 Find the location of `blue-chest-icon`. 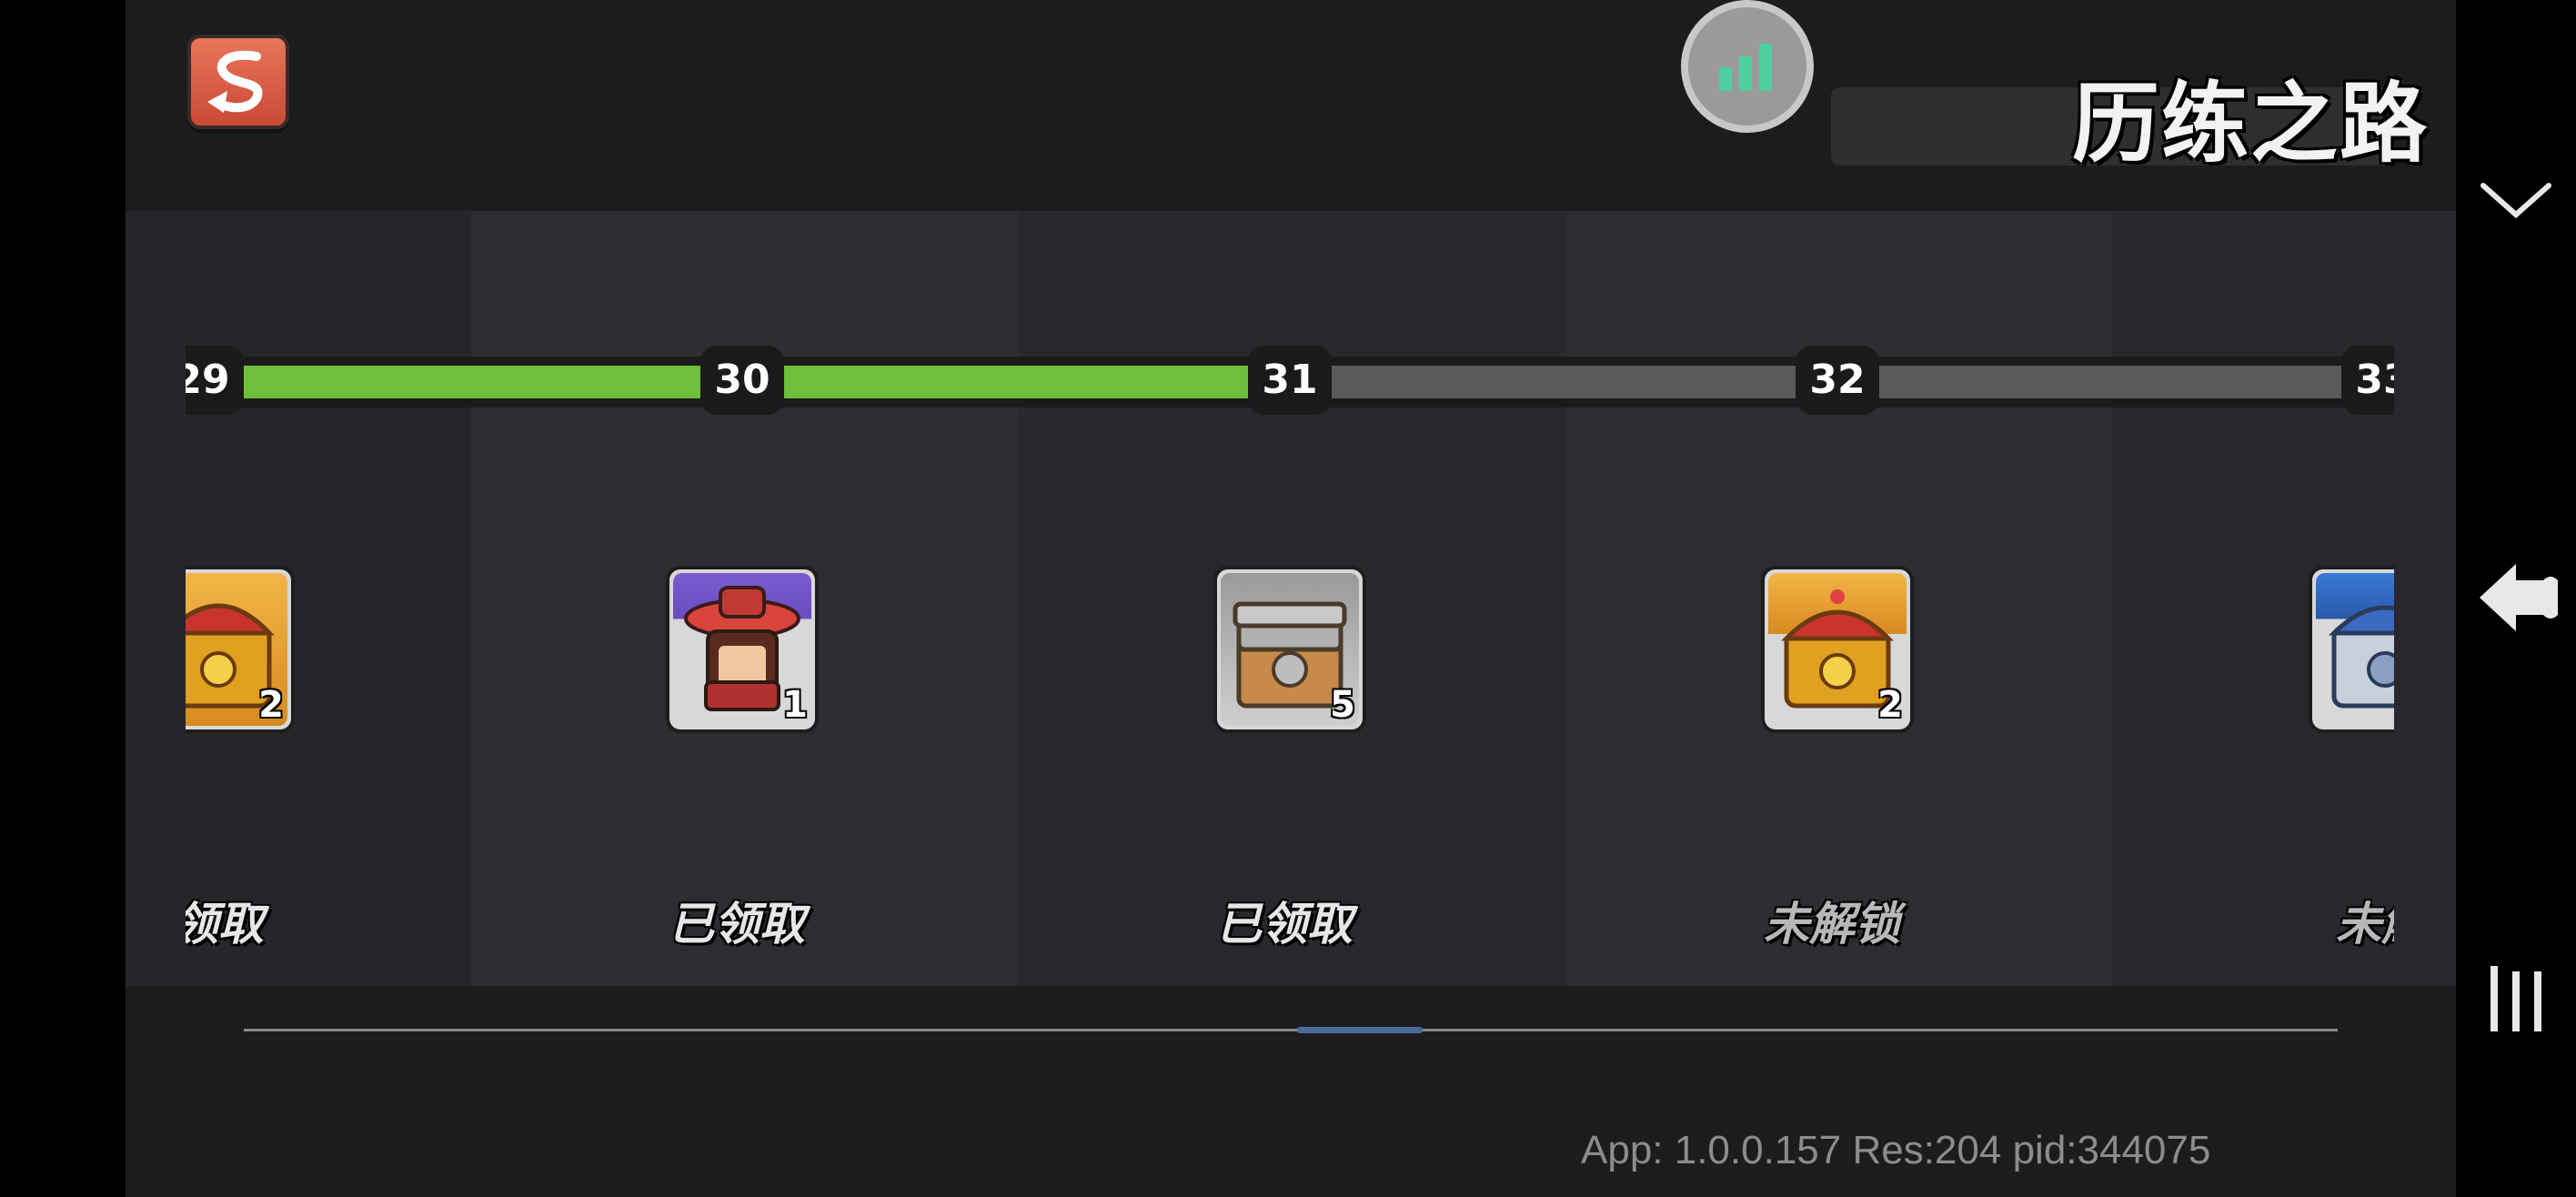

blue-chest-icon is located at coordinates (2361, 657).